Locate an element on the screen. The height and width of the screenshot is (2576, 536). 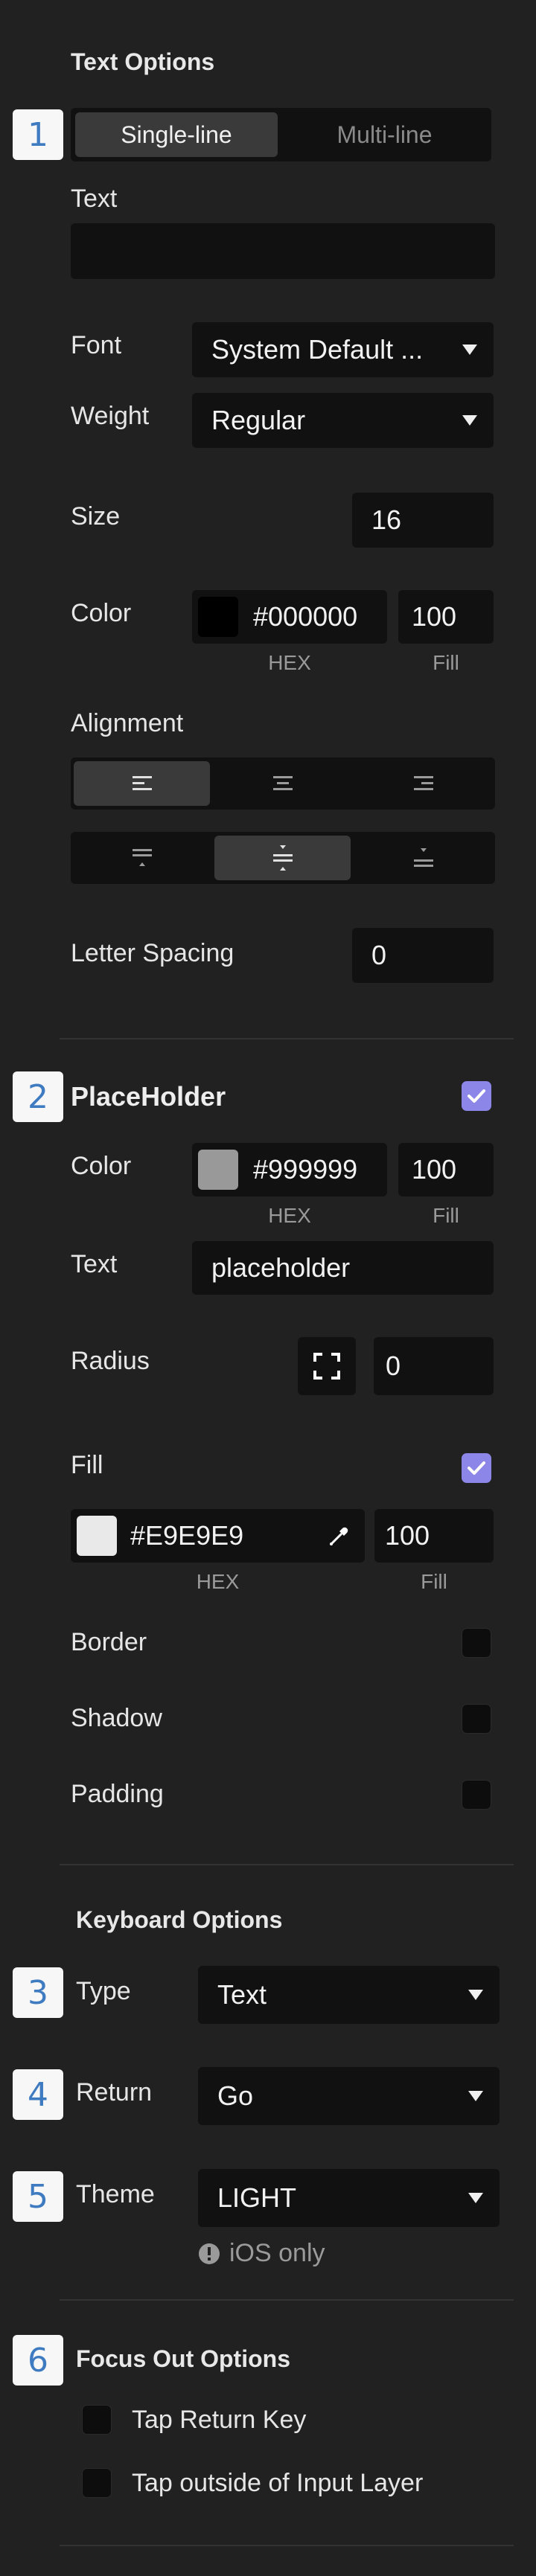
text-label: Text is located at coordinates (95, 199).